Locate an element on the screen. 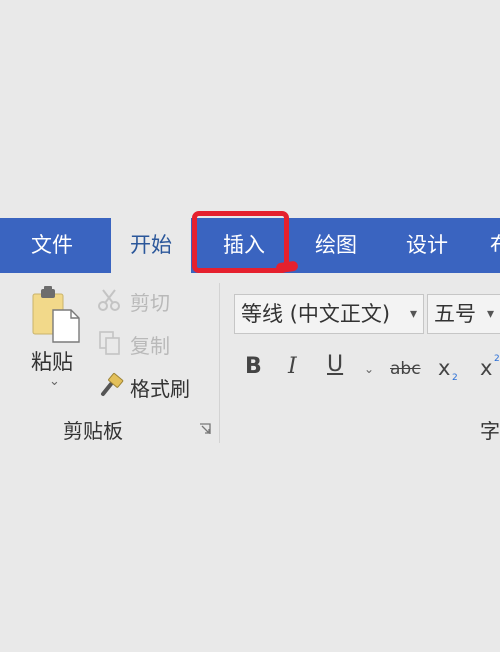 The width and height of the screenshot is (500, 652). font-name-select: 等线 (中文正文) ▾ is located at coordinates (329, 314).